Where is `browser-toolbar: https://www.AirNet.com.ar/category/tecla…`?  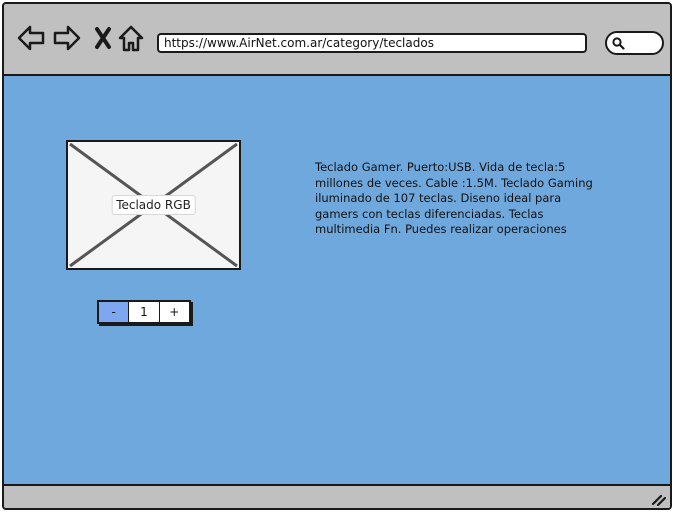 browser-toolbar: https://www.AirNet.com.ar/category/tecla… is located at coordinates (337, 40).